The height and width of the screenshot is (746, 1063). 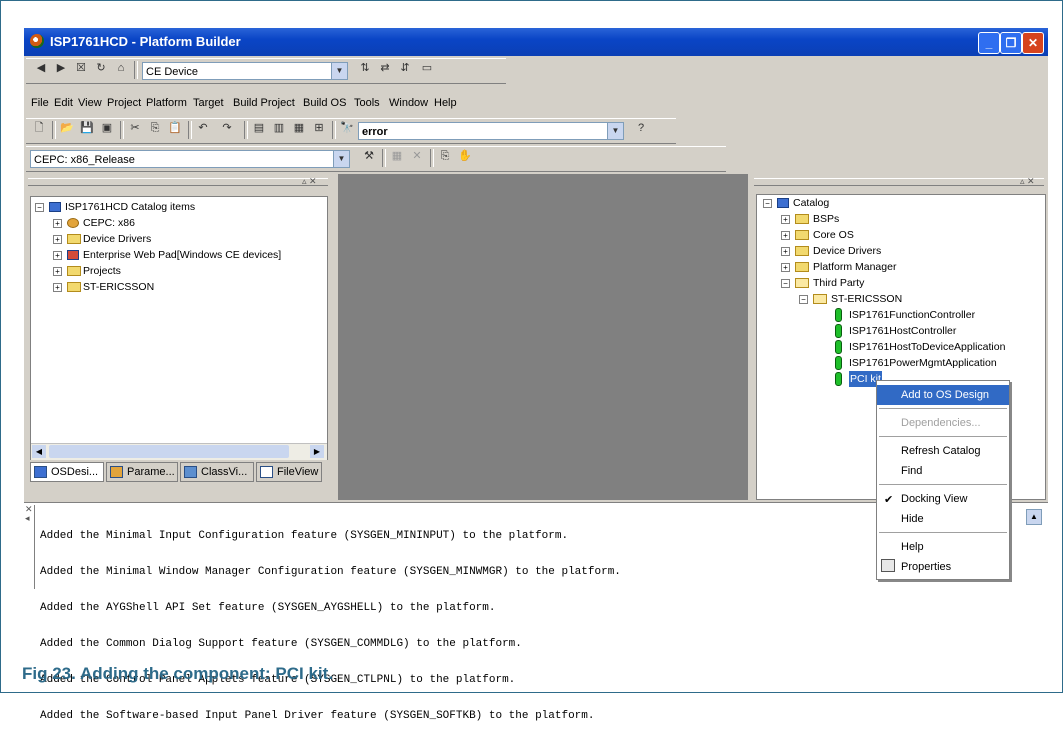 What do you see at coordinates (365, 68) in the screenshot?
I see `connect-icon: ⇅` at bounding box center [365, 68].